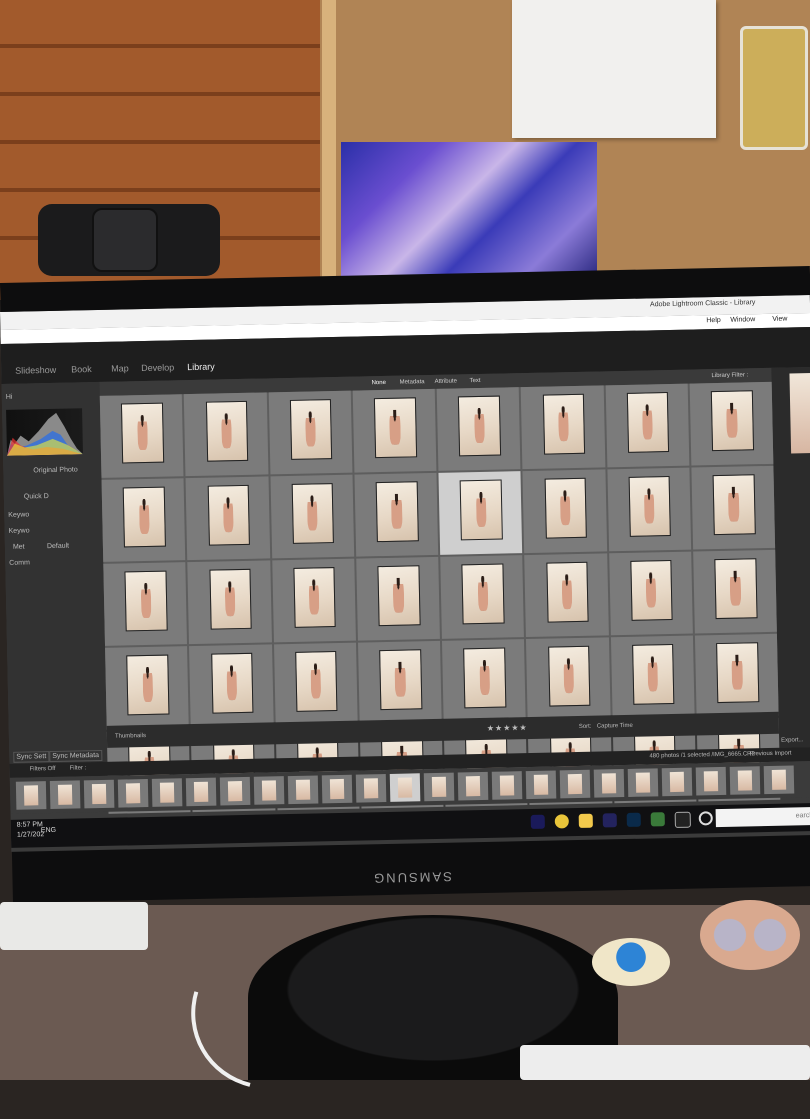 The height and width of the screenshot is (1119, 810). I want to click on lightroom-active-icon, so click(657, 819).